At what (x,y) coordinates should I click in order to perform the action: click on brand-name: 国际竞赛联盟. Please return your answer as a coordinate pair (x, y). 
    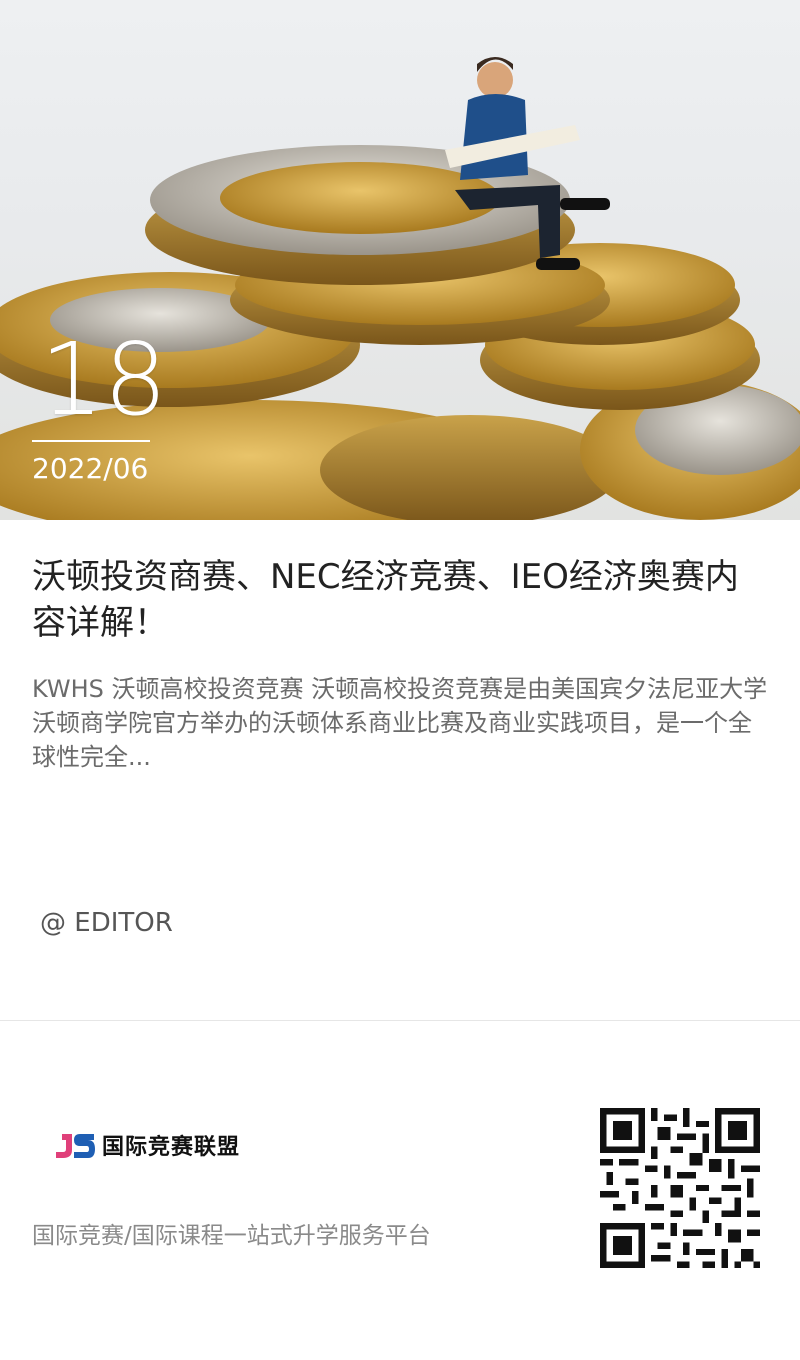
    Looking at the image, I should click on (171, 1147).